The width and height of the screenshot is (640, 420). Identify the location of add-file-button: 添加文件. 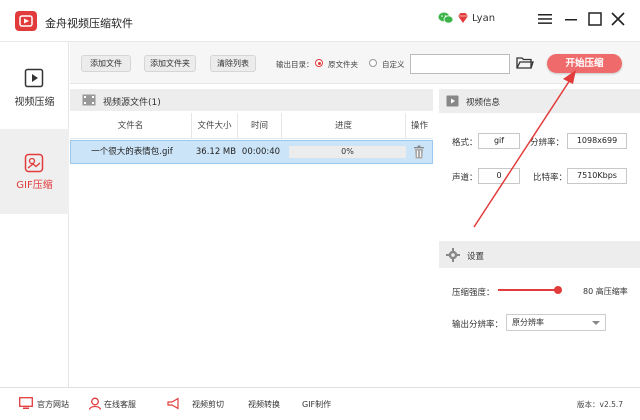
(106, 63).